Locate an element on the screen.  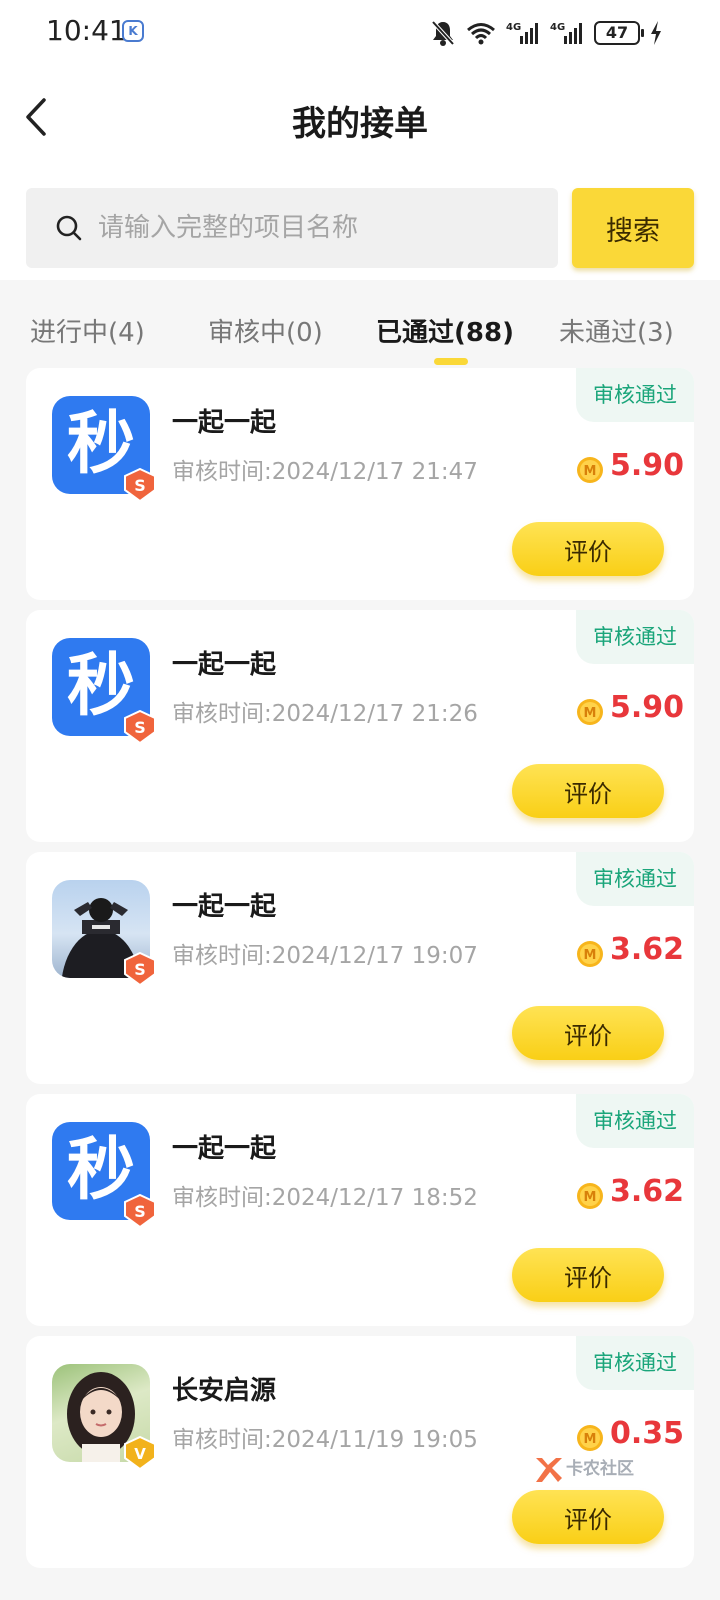
review-time: 审核时间:2024/12/17 18:52 is located at coordinates (325, 1198).